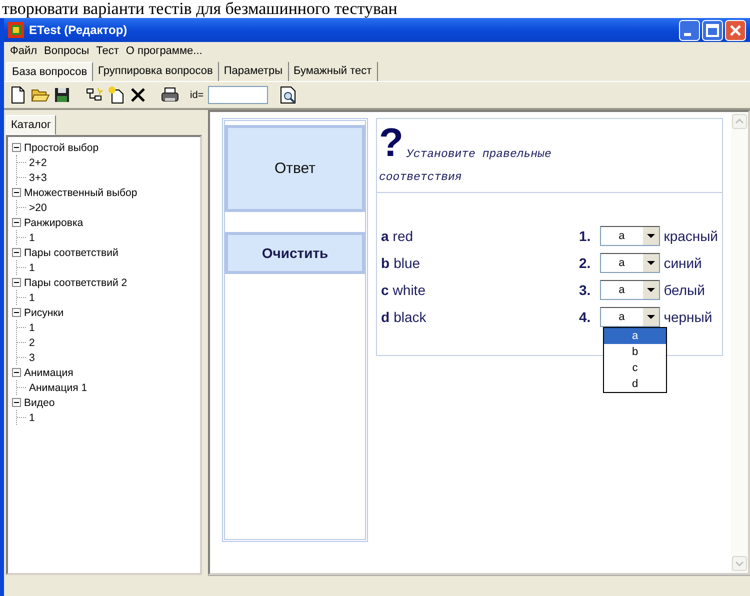 This screenshot has width=750, height=596. What do you see at coordinates (67, 51) in the screenshot?
I see `menu-item: Вопросы` at bounding box center [67, 51].